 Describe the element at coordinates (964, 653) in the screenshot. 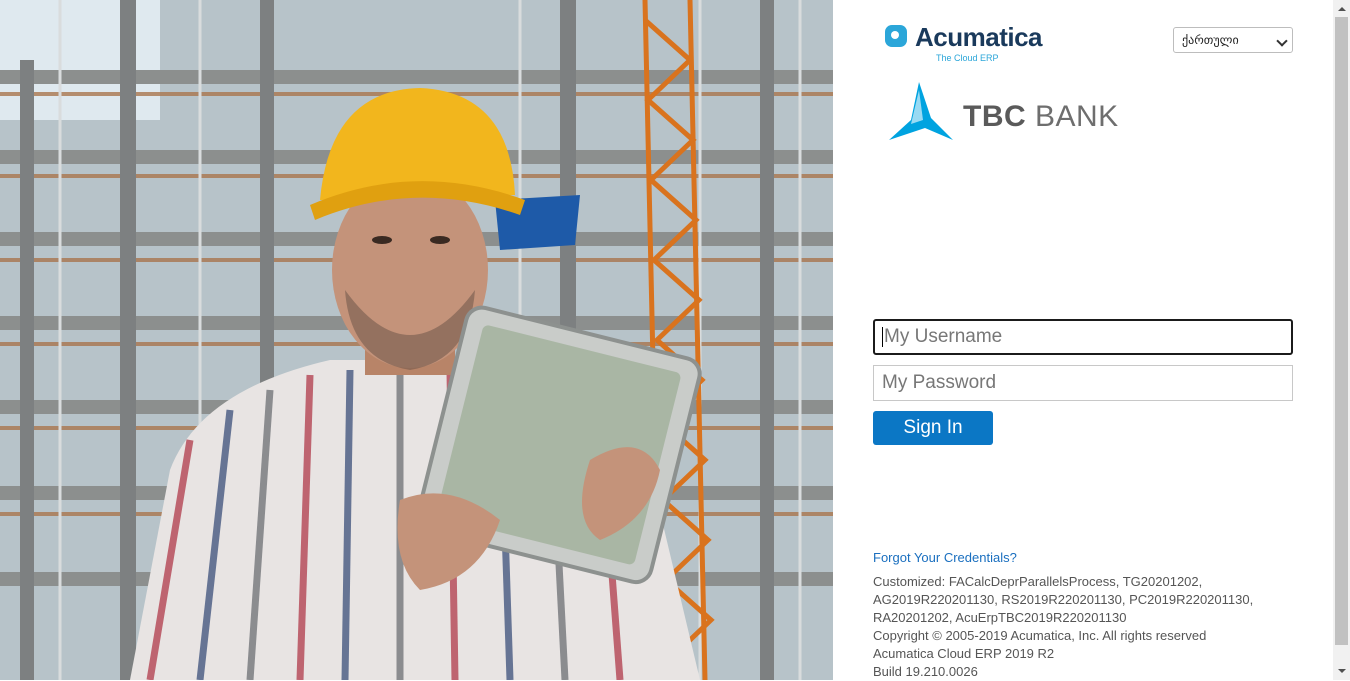

I see `product-version: Acumatica Cloud ERP 2019 R2` at that location.